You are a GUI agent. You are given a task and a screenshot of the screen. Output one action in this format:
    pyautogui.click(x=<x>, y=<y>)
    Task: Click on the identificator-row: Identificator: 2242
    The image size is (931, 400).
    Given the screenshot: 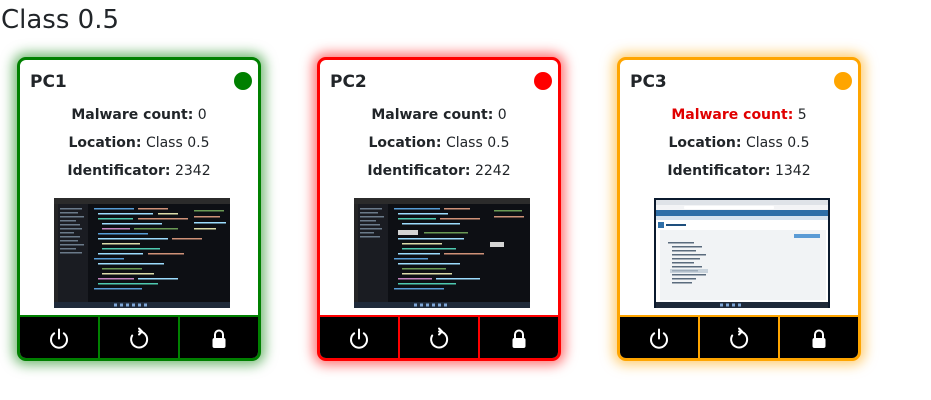 What is the action you would take?
    pyautogui.click(x=439, y=171)
    